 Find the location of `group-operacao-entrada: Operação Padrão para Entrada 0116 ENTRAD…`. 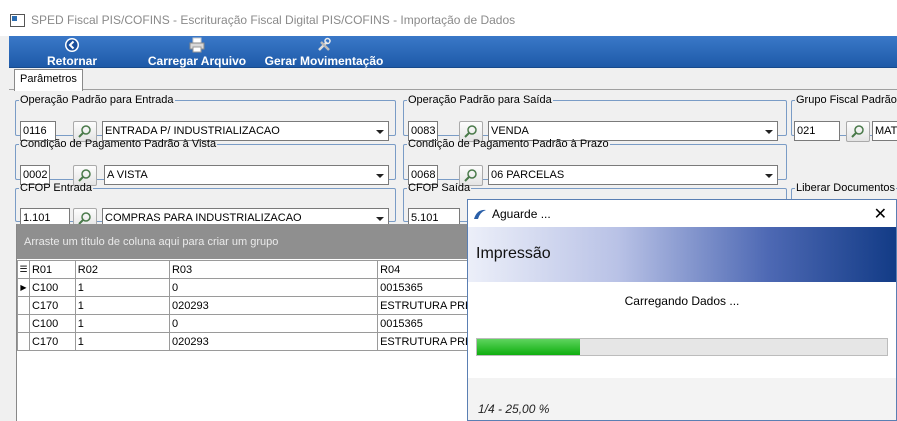

group-operacao-entrada: Operação Padrão para Entrada 0116 ENTRAD… is located at coordinates (205, 118).